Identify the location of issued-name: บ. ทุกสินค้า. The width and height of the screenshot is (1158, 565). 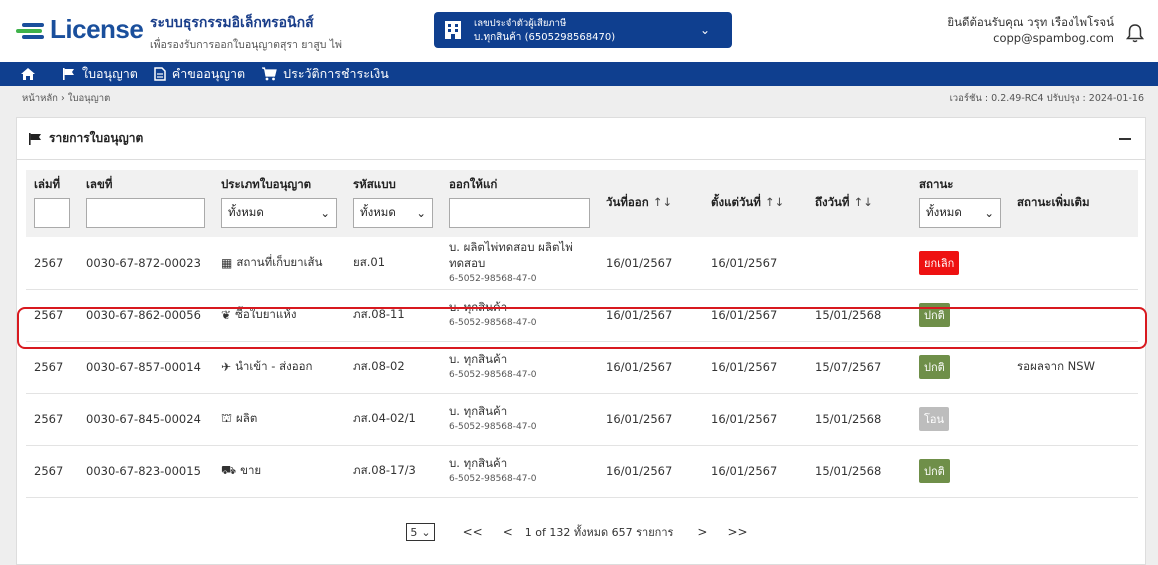
(478, 411).